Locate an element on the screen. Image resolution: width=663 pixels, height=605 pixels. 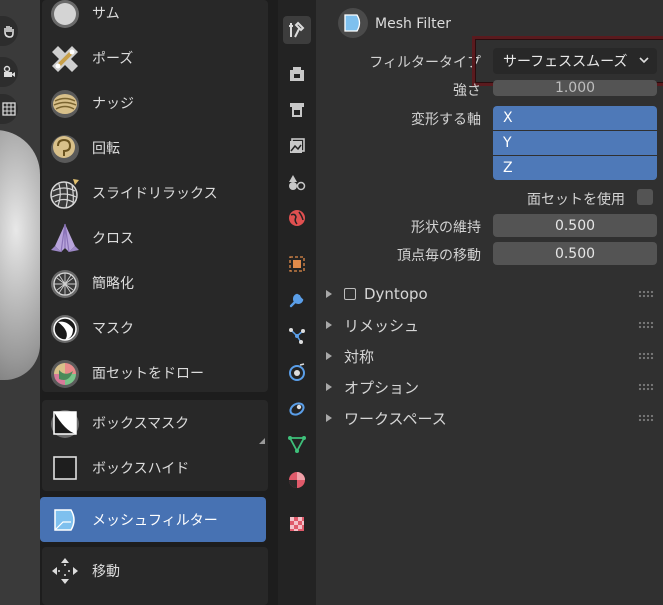
rotate-brush-icon is located at coordinates (65, 148).